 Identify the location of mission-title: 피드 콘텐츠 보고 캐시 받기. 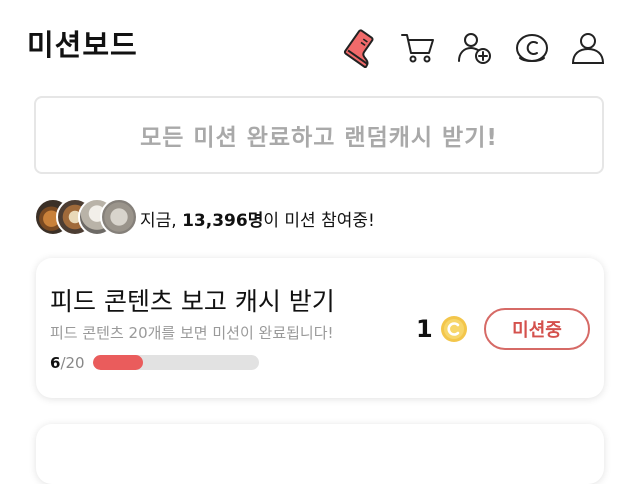
(192, 301).